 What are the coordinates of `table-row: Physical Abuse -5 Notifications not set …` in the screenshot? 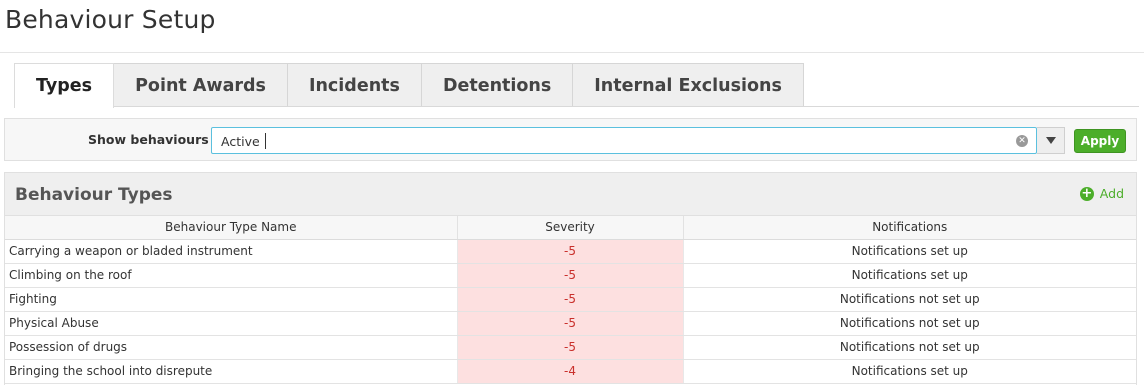 It's located at (570, 323).